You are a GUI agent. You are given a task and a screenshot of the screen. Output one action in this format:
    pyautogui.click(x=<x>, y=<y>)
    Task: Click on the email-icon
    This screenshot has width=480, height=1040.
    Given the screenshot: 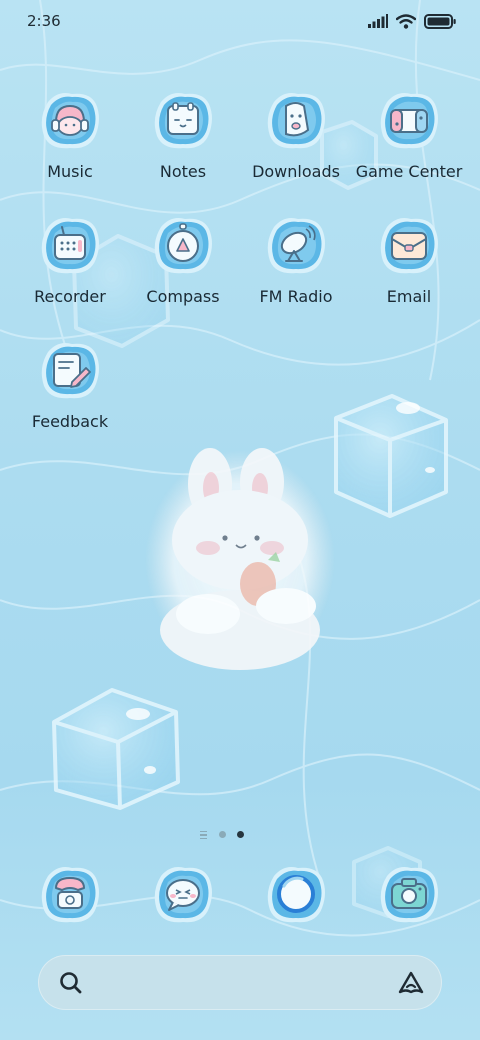 What is the action you would take?
    pyautogui.click(x=409, y=246)
    